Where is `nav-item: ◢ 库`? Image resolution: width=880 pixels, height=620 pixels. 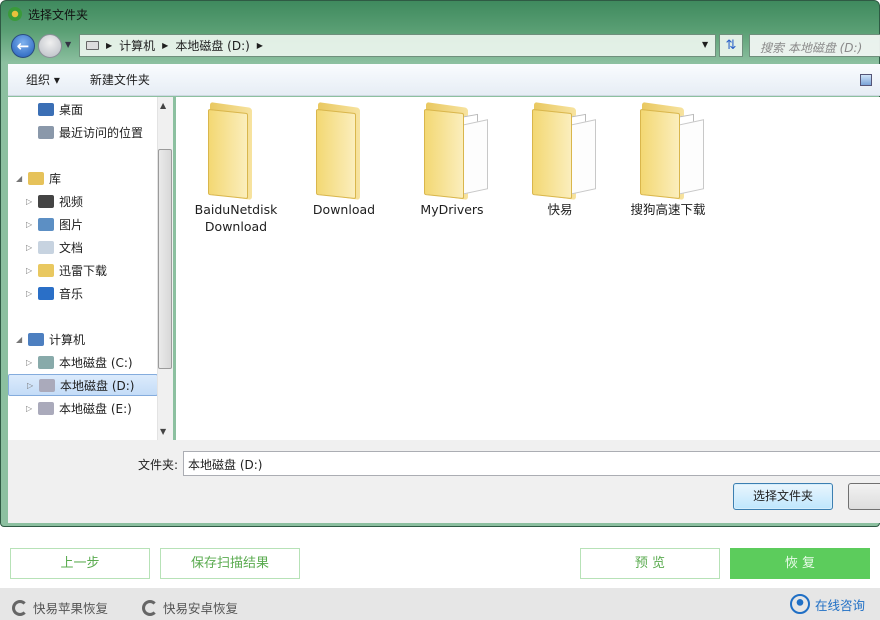
nav-item: ◢ 库 is located at coordinates (83, 178).